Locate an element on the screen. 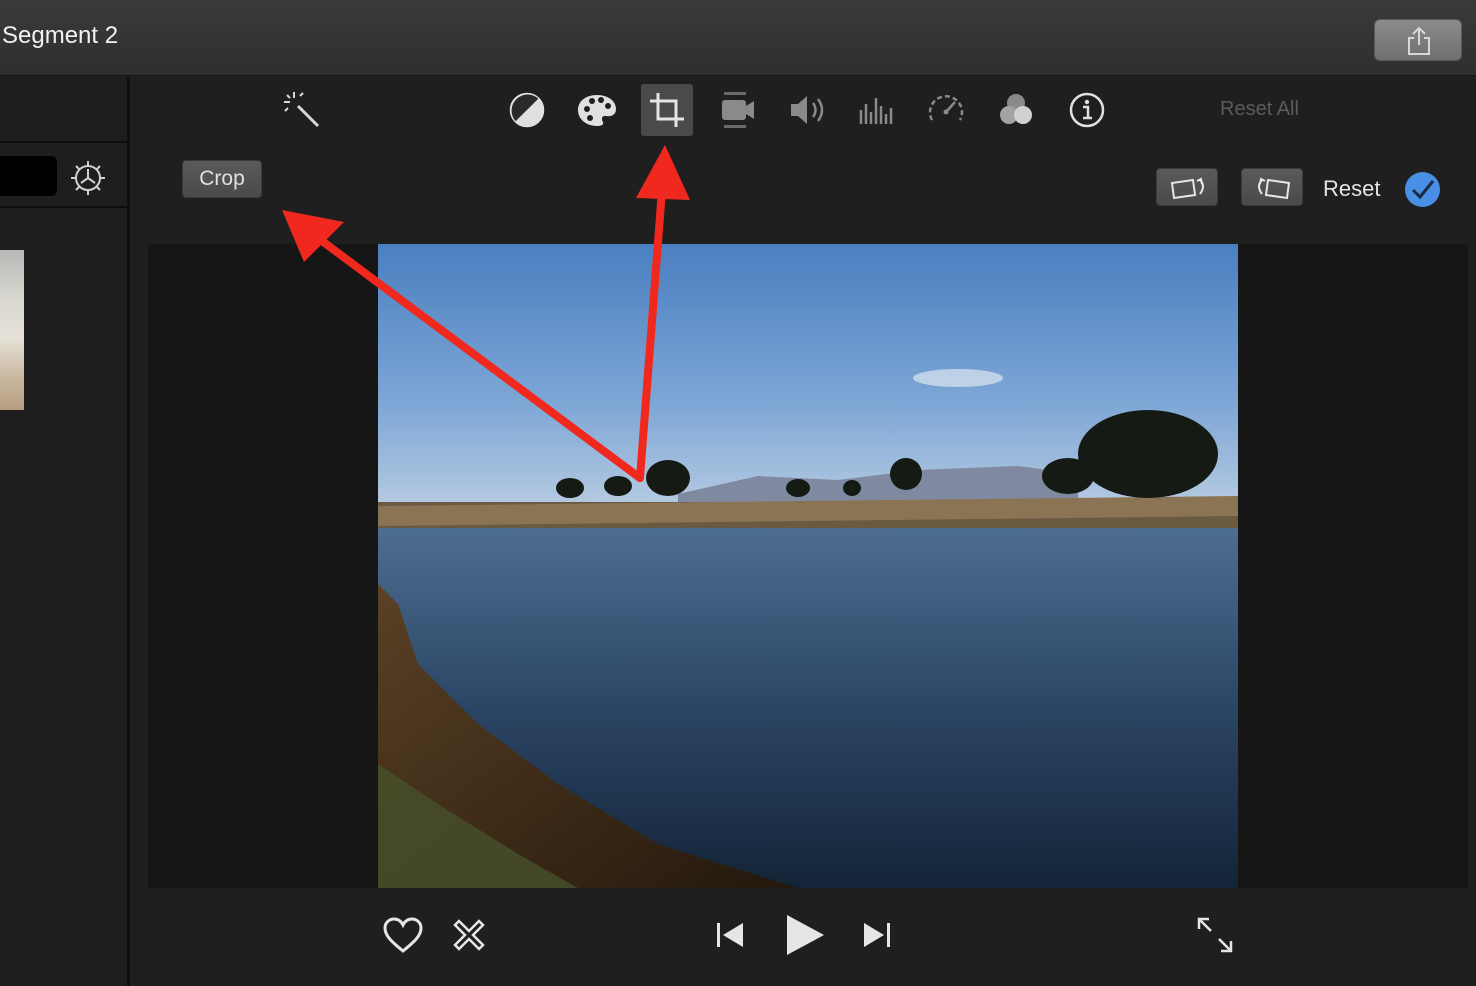 This screenshot has width=1476, height=986. skip-back-icon is located at coordinates (731, 935).